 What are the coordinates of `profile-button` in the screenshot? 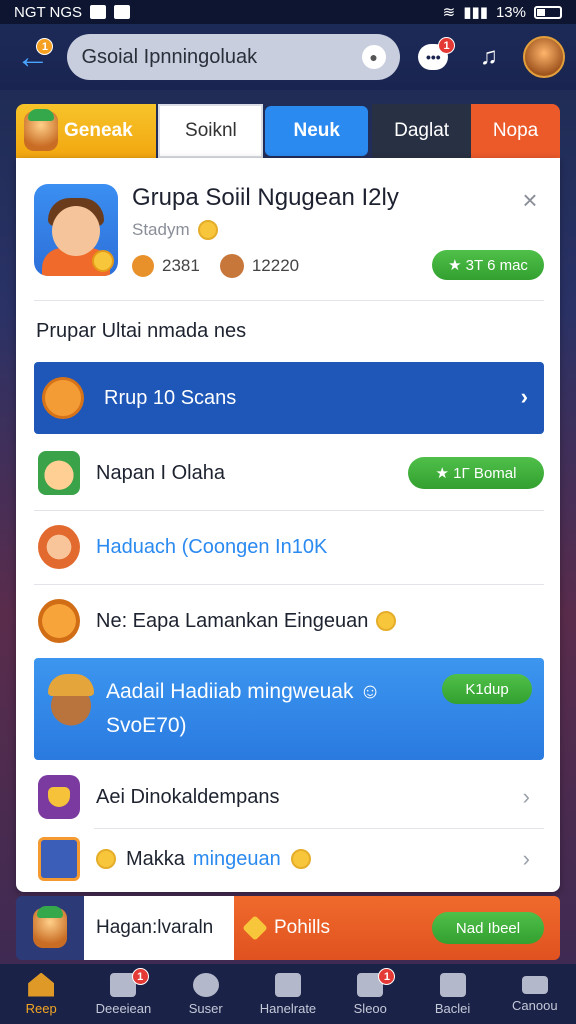 It's located at (544, 57).